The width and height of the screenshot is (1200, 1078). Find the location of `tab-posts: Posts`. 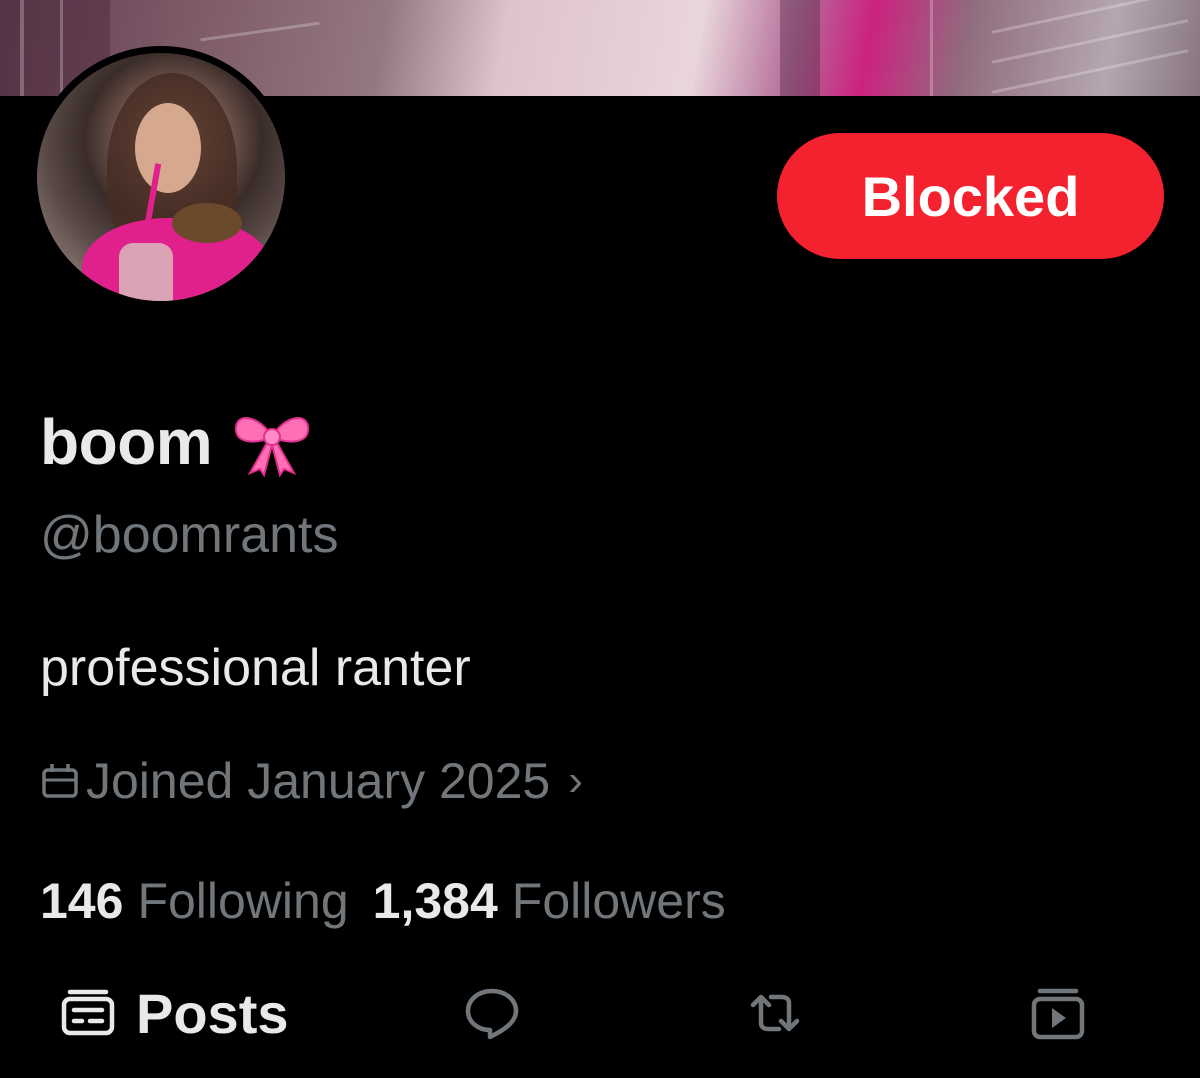

tab-posts: Posts is located at coordinates (173, 1013).